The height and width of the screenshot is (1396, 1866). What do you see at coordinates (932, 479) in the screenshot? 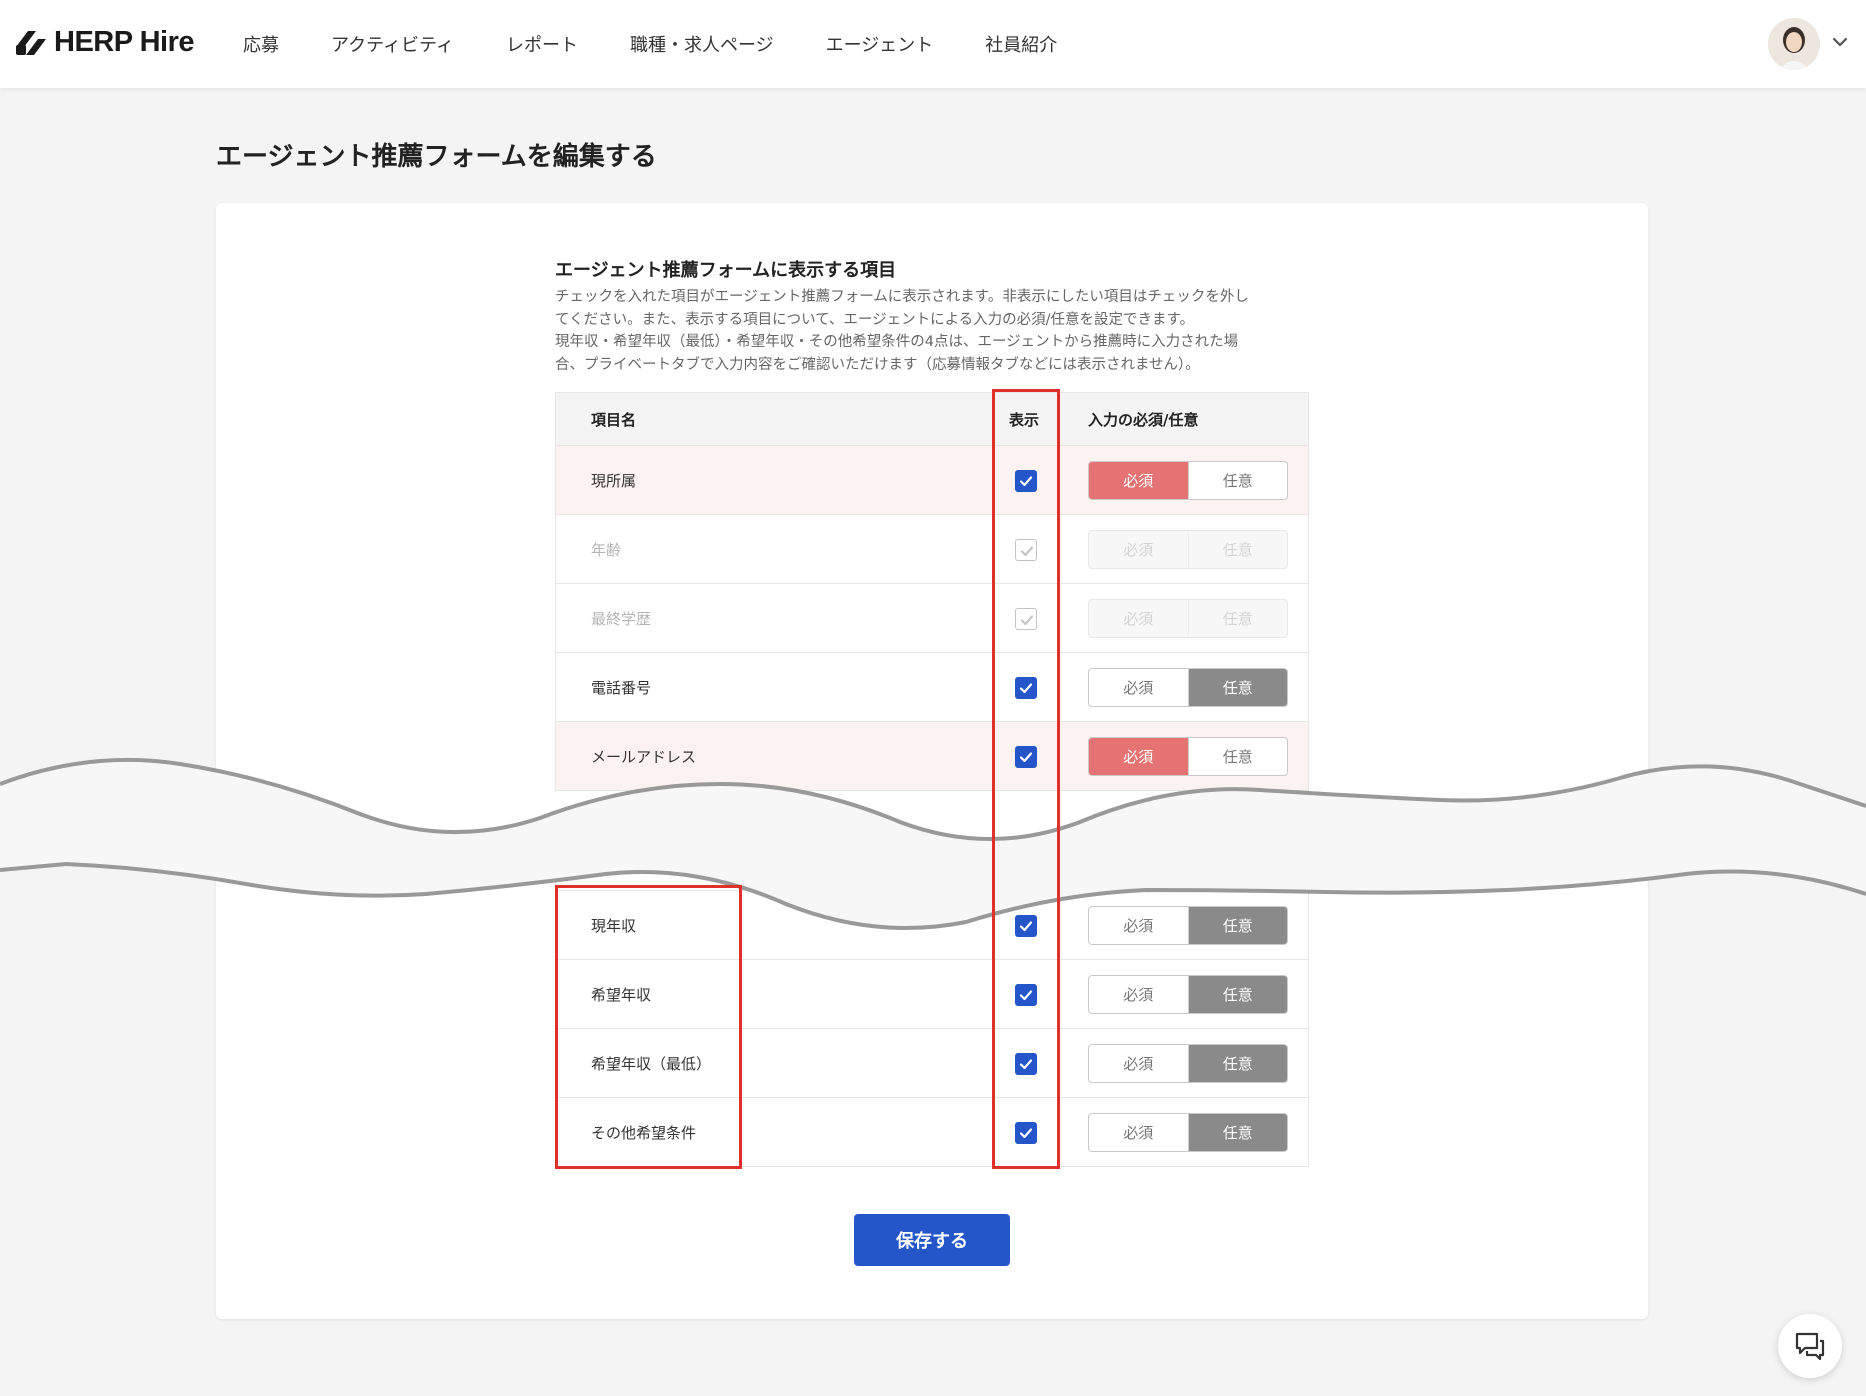
I see `table-row: 現所属 必須 任意` at bounding box center [932, 479].